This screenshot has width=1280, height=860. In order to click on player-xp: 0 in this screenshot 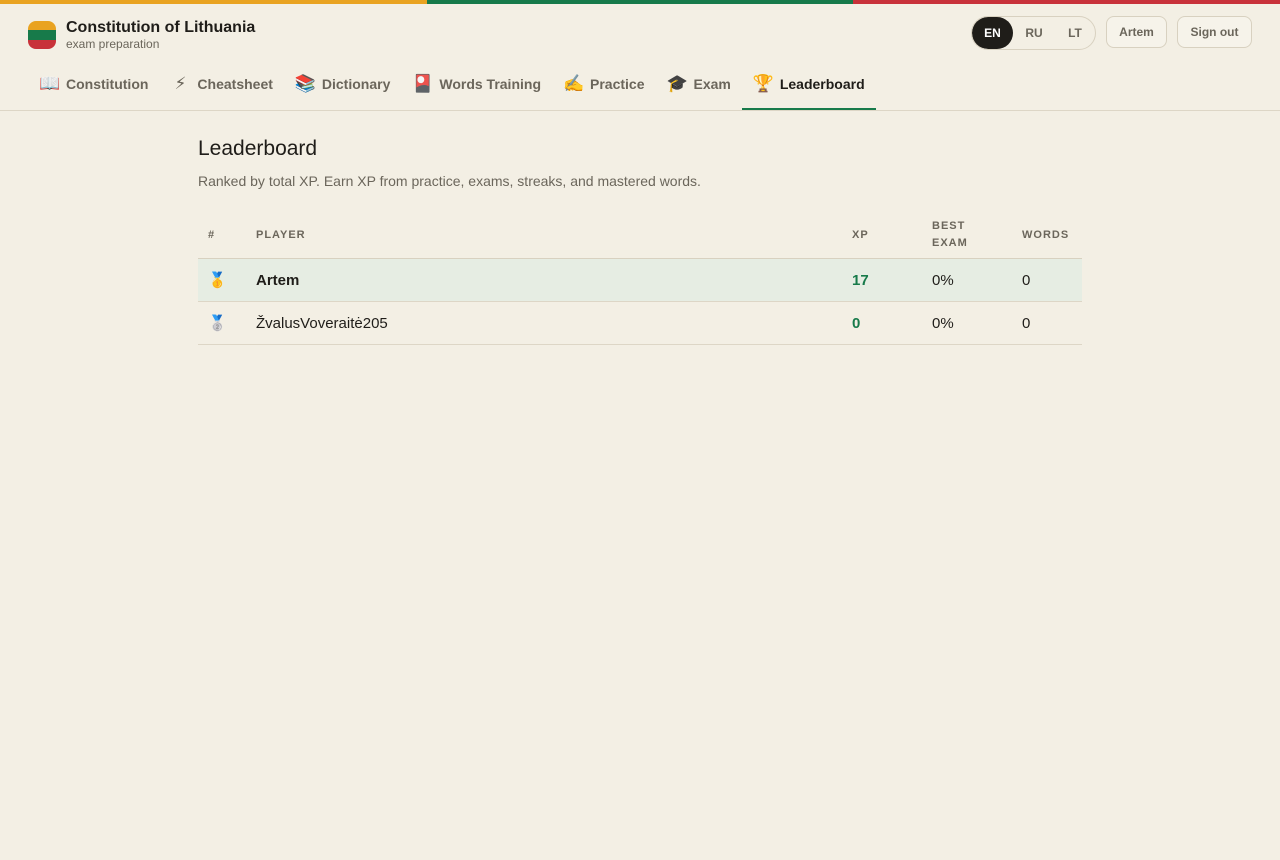, I will do `click(882, 323)`.